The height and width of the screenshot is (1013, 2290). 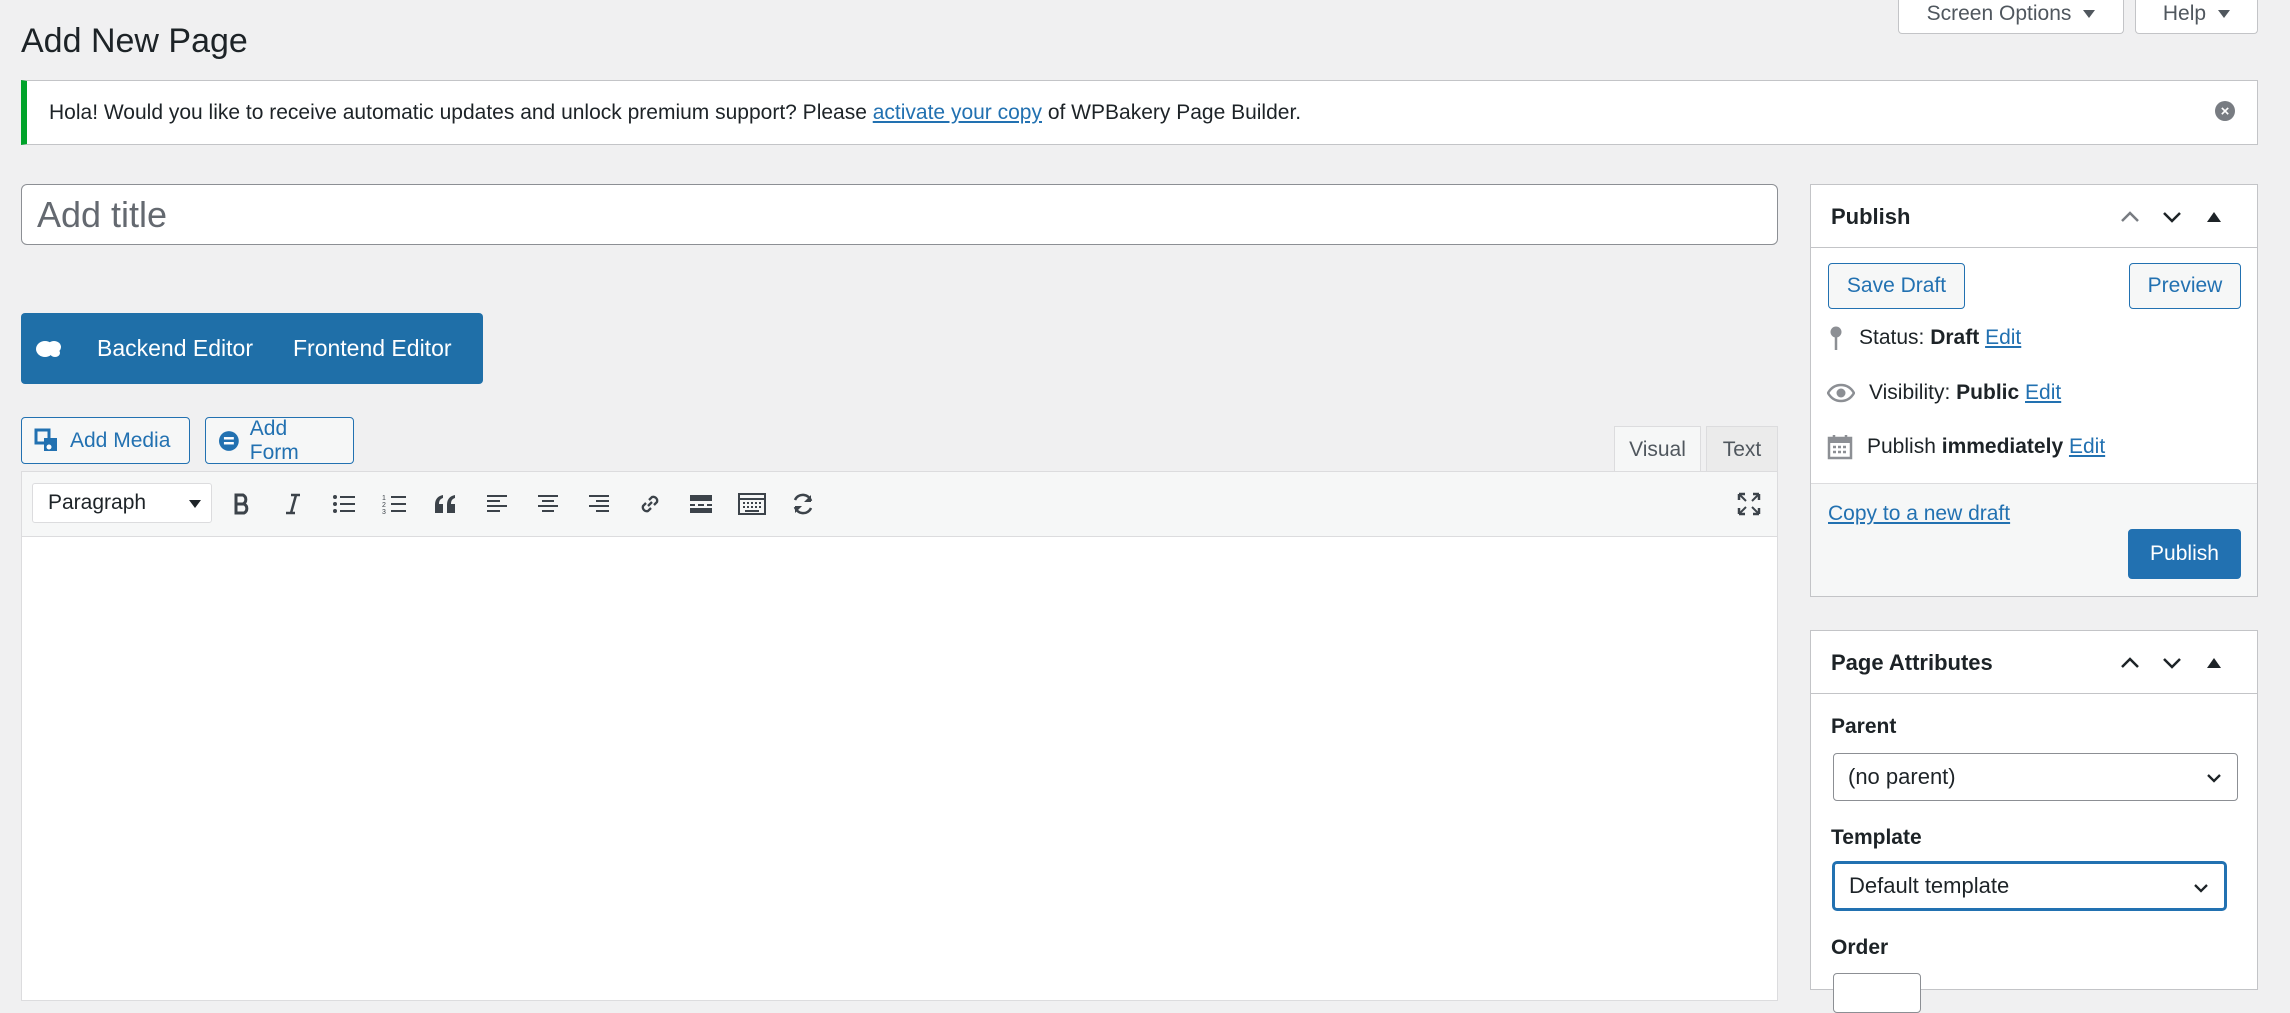 What do you see at coordinates (650, 504) in the screenshot?
I see `link-icon` at bounding box center [650, 504].